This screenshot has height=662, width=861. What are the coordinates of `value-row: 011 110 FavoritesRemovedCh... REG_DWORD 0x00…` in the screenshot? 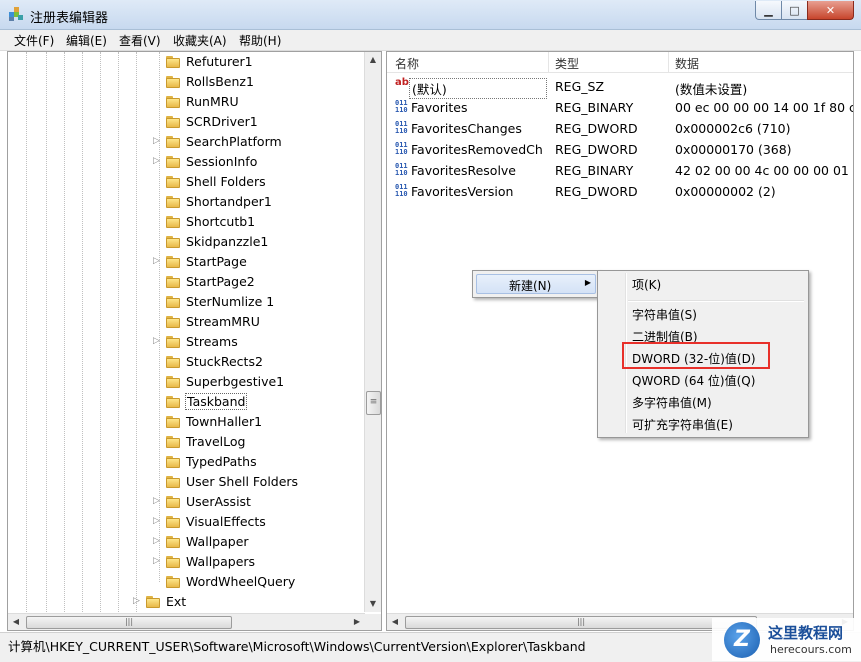 It's located at (620, 149).